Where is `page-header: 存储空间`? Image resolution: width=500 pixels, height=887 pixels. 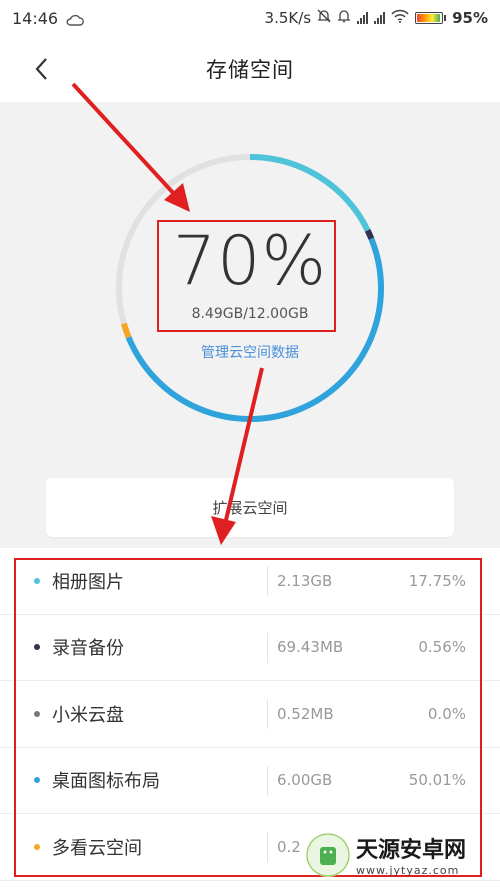 page-header: 存储空间 is located at coordinates (250, 69).